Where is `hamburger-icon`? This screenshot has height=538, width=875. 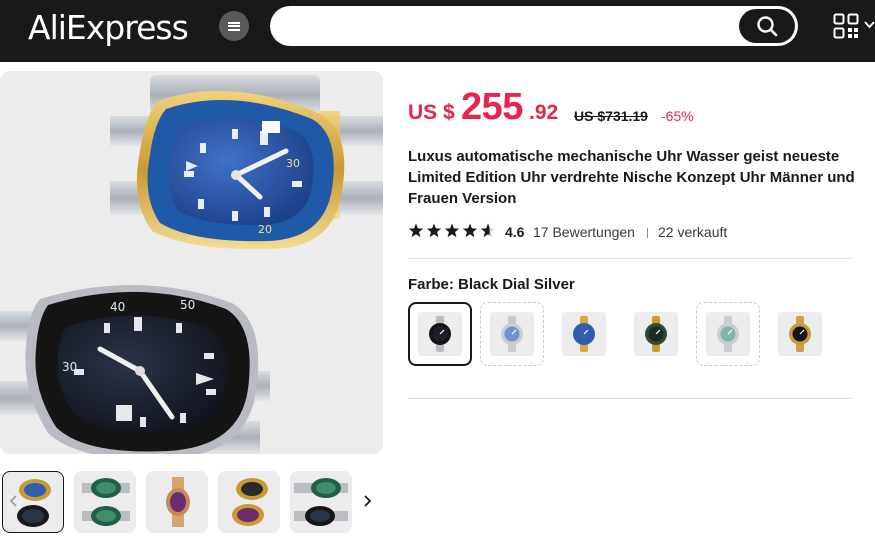 hamburger-icon is located at coordinates (234, 26).